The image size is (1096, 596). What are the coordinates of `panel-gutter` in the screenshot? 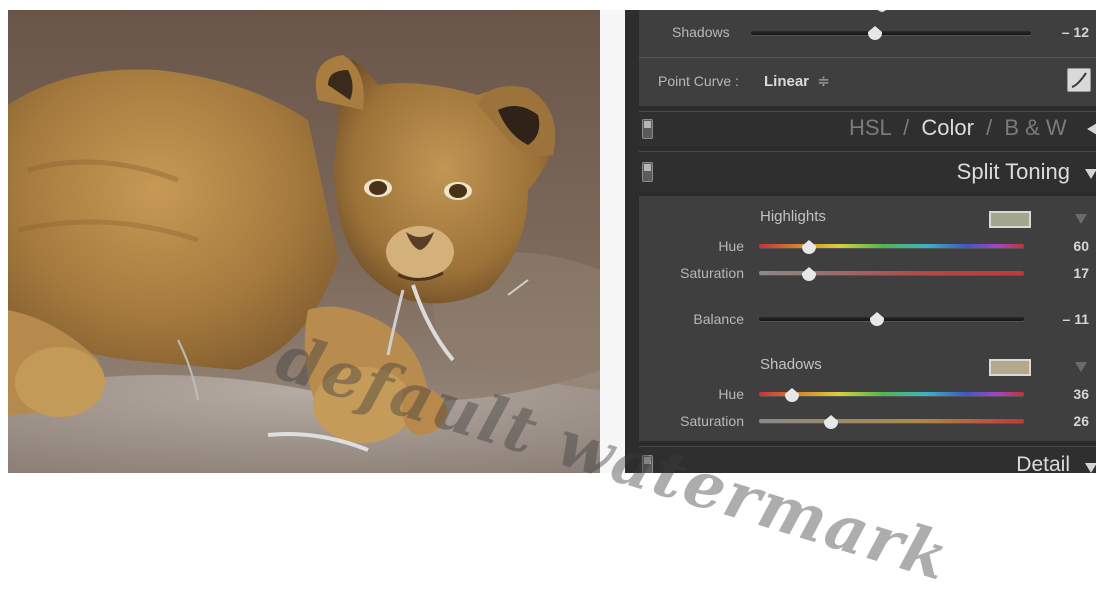 It's located at (612, 241).